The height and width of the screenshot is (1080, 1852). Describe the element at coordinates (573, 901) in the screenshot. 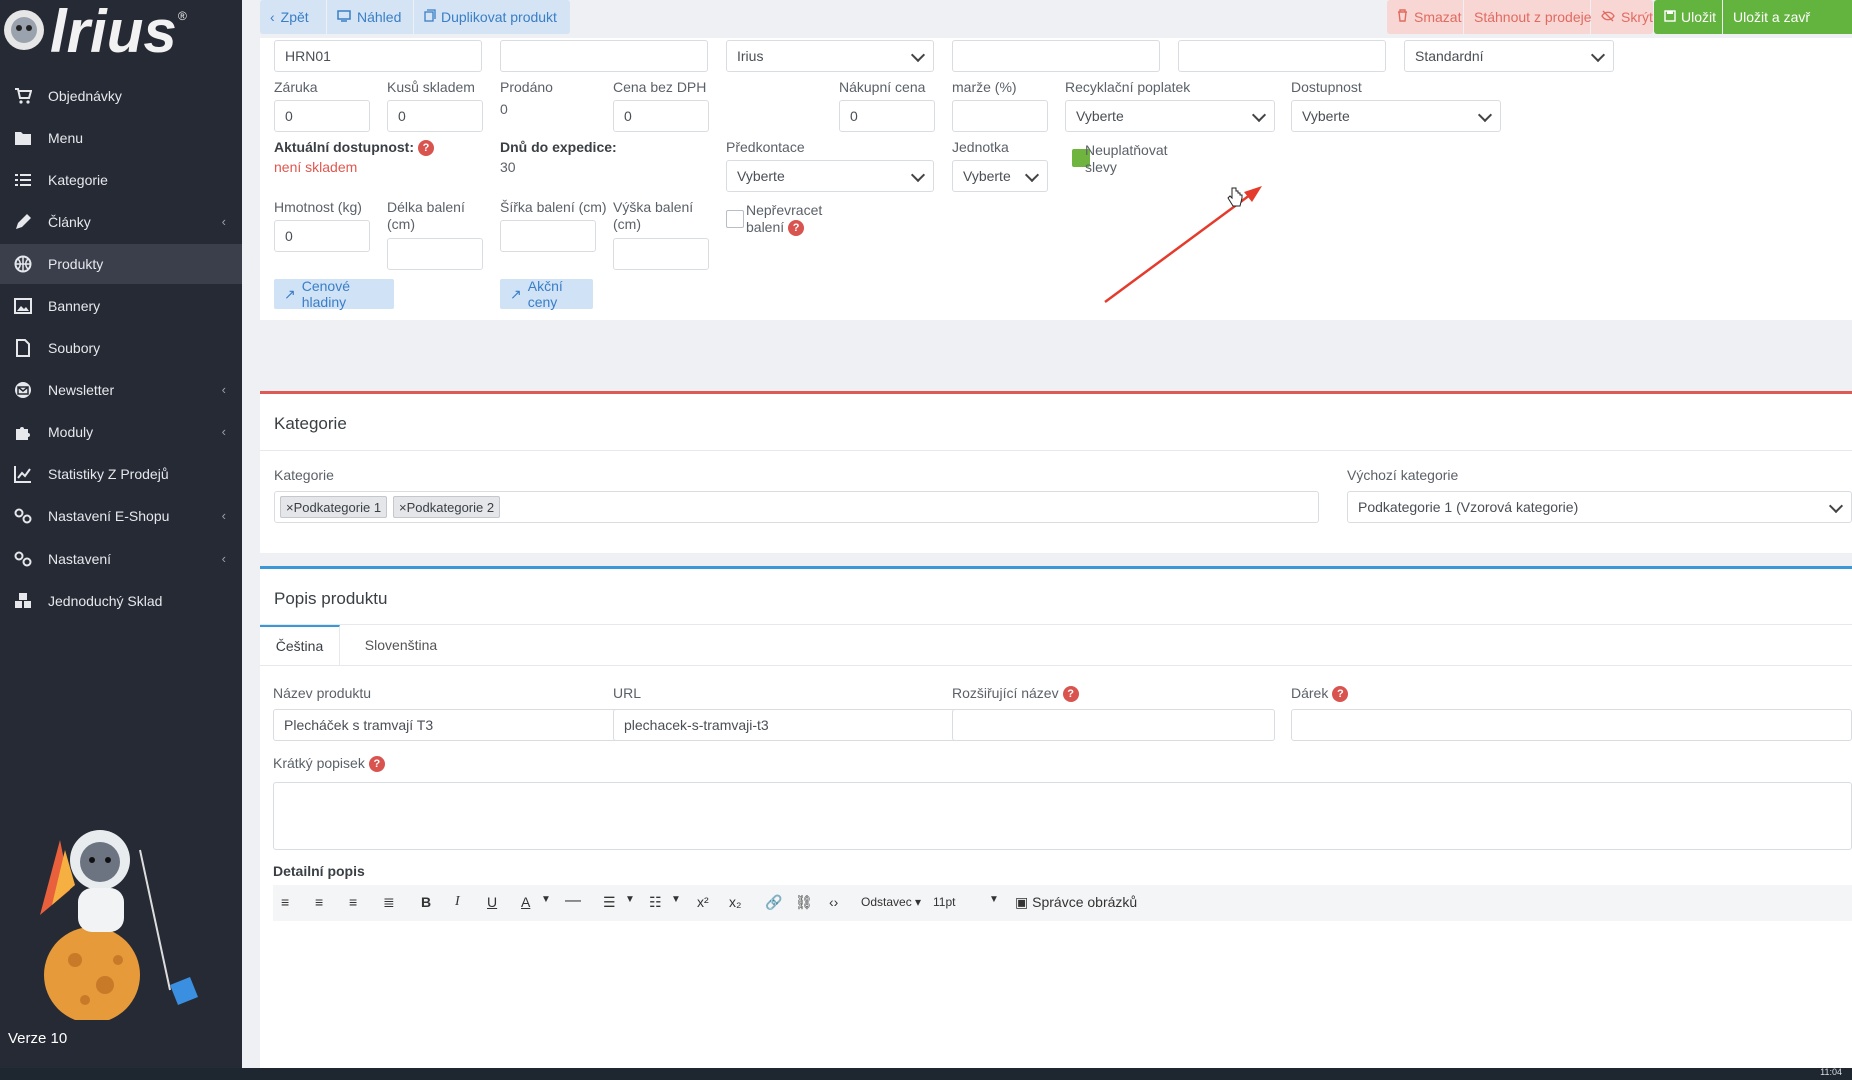

I see `horizontal-line-icon: —` at that location.